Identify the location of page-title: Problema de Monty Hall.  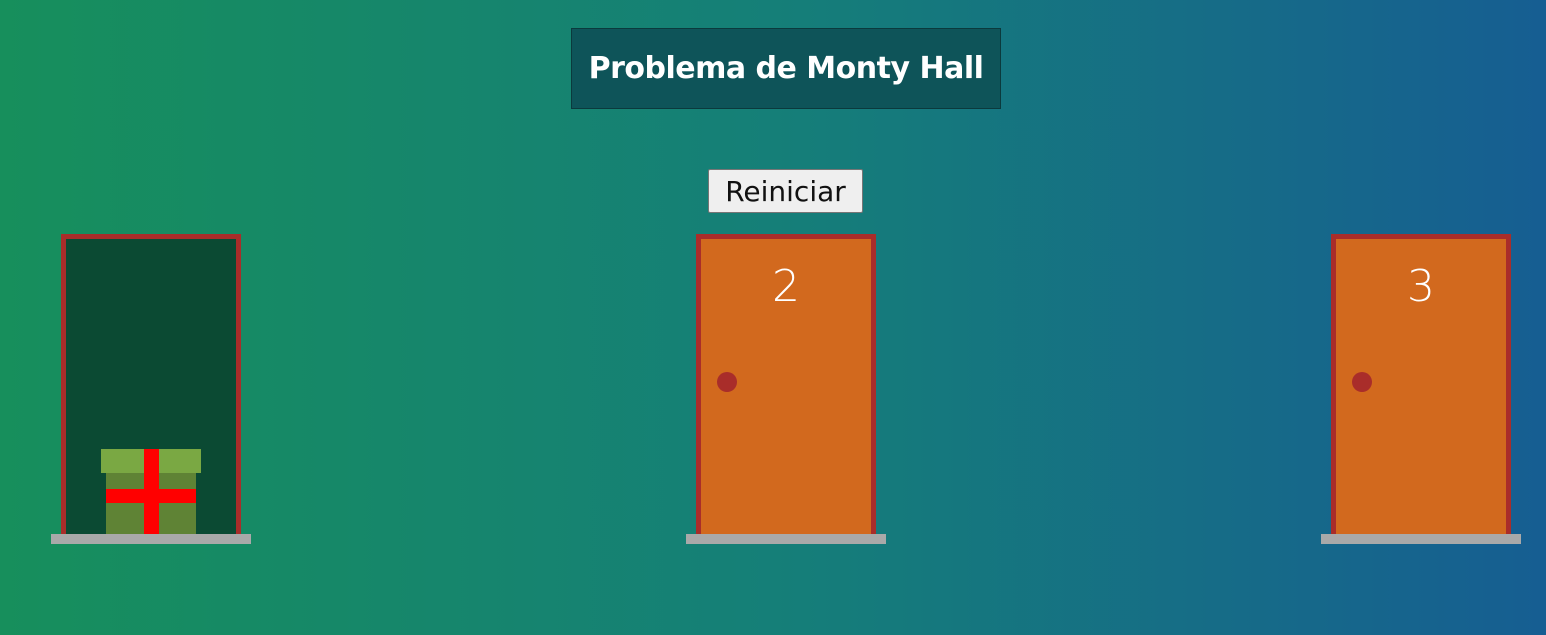
(786, 68).